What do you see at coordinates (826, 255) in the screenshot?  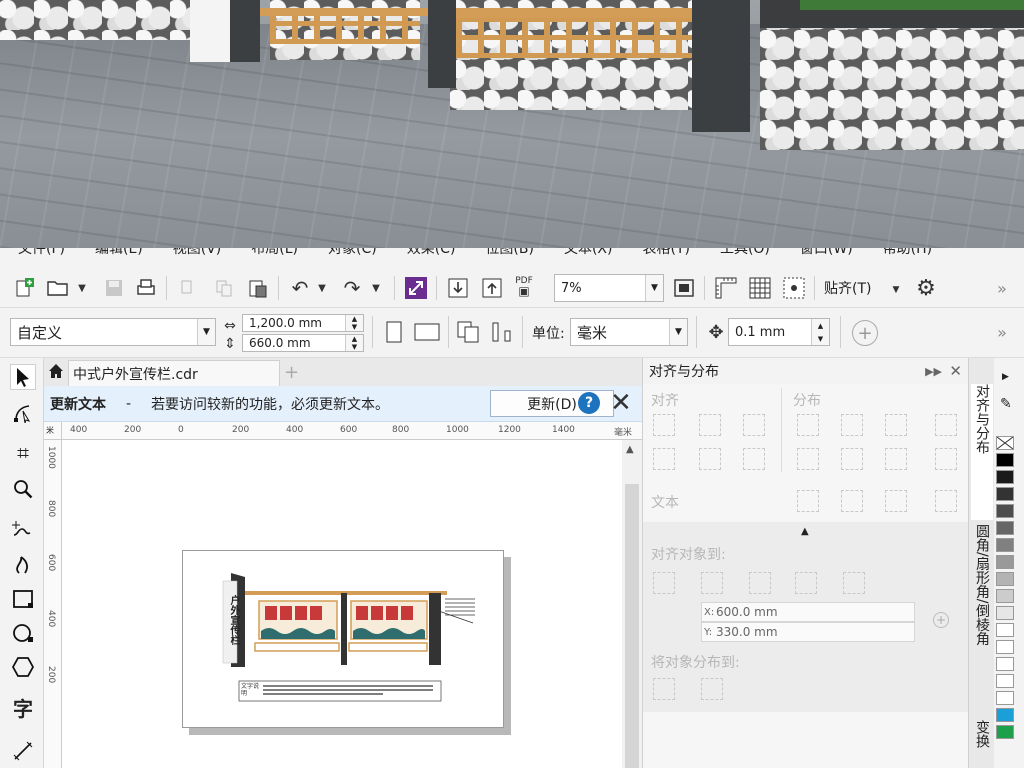 I see `menu-item: 窗口(W)` at bounding box center [826, 255].